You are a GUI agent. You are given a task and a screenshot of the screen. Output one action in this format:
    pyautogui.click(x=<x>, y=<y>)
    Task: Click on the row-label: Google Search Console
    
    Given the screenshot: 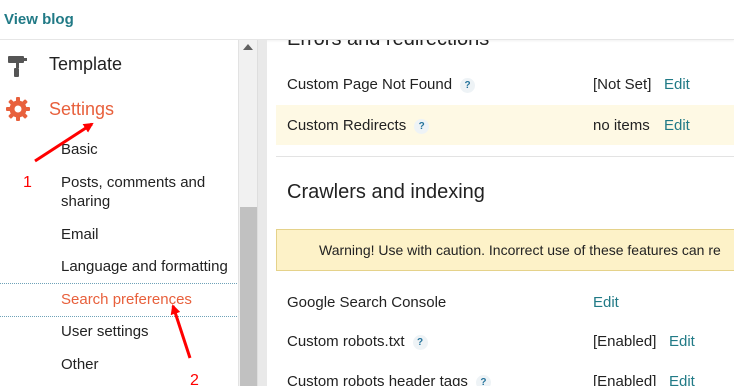 What is the action you would take?
    pyautogui.click(x=367, y=302)
    